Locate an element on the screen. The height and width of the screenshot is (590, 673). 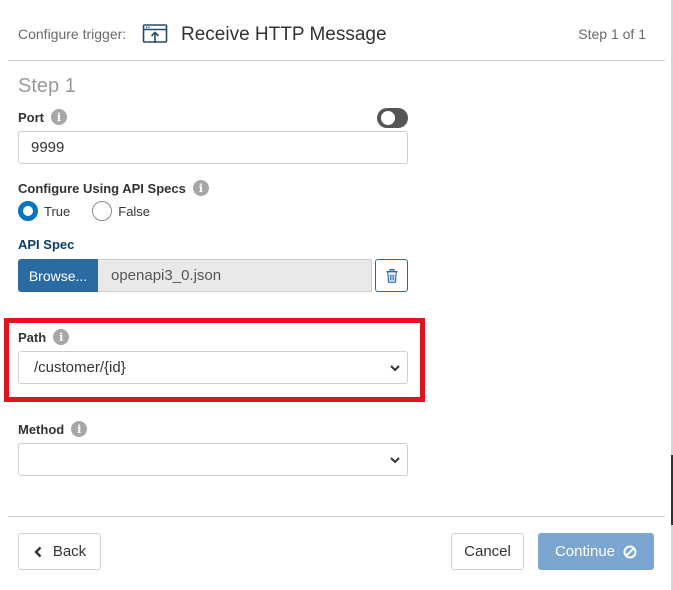
radio-true-label: True is located at coordinates (57, 211).